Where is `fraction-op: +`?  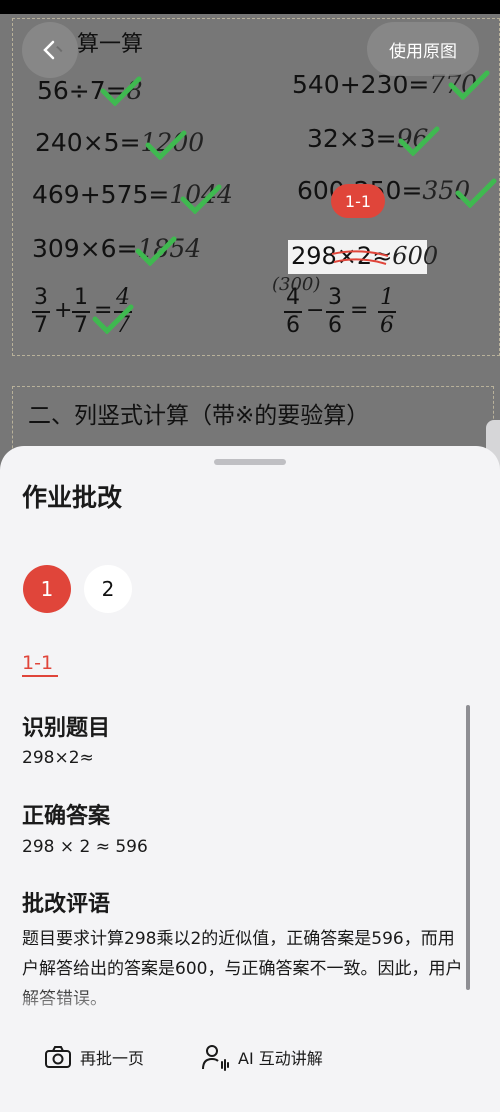 fraction-op: + is located at coordinates (63, 310).